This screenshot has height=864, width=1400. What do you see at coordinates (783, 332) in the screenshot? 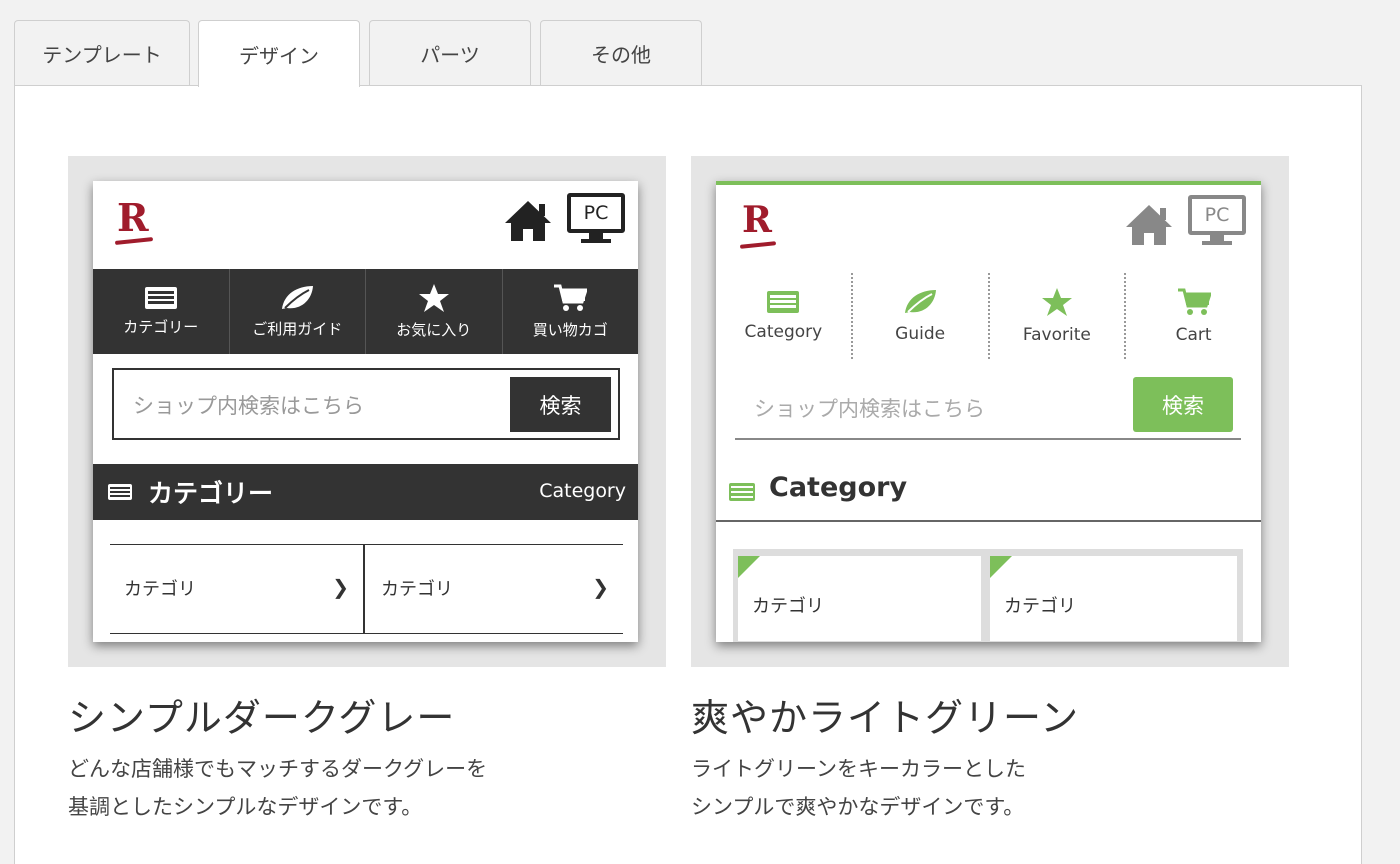
I see `nav-category-label: Category` at bounding box center [783, 332].